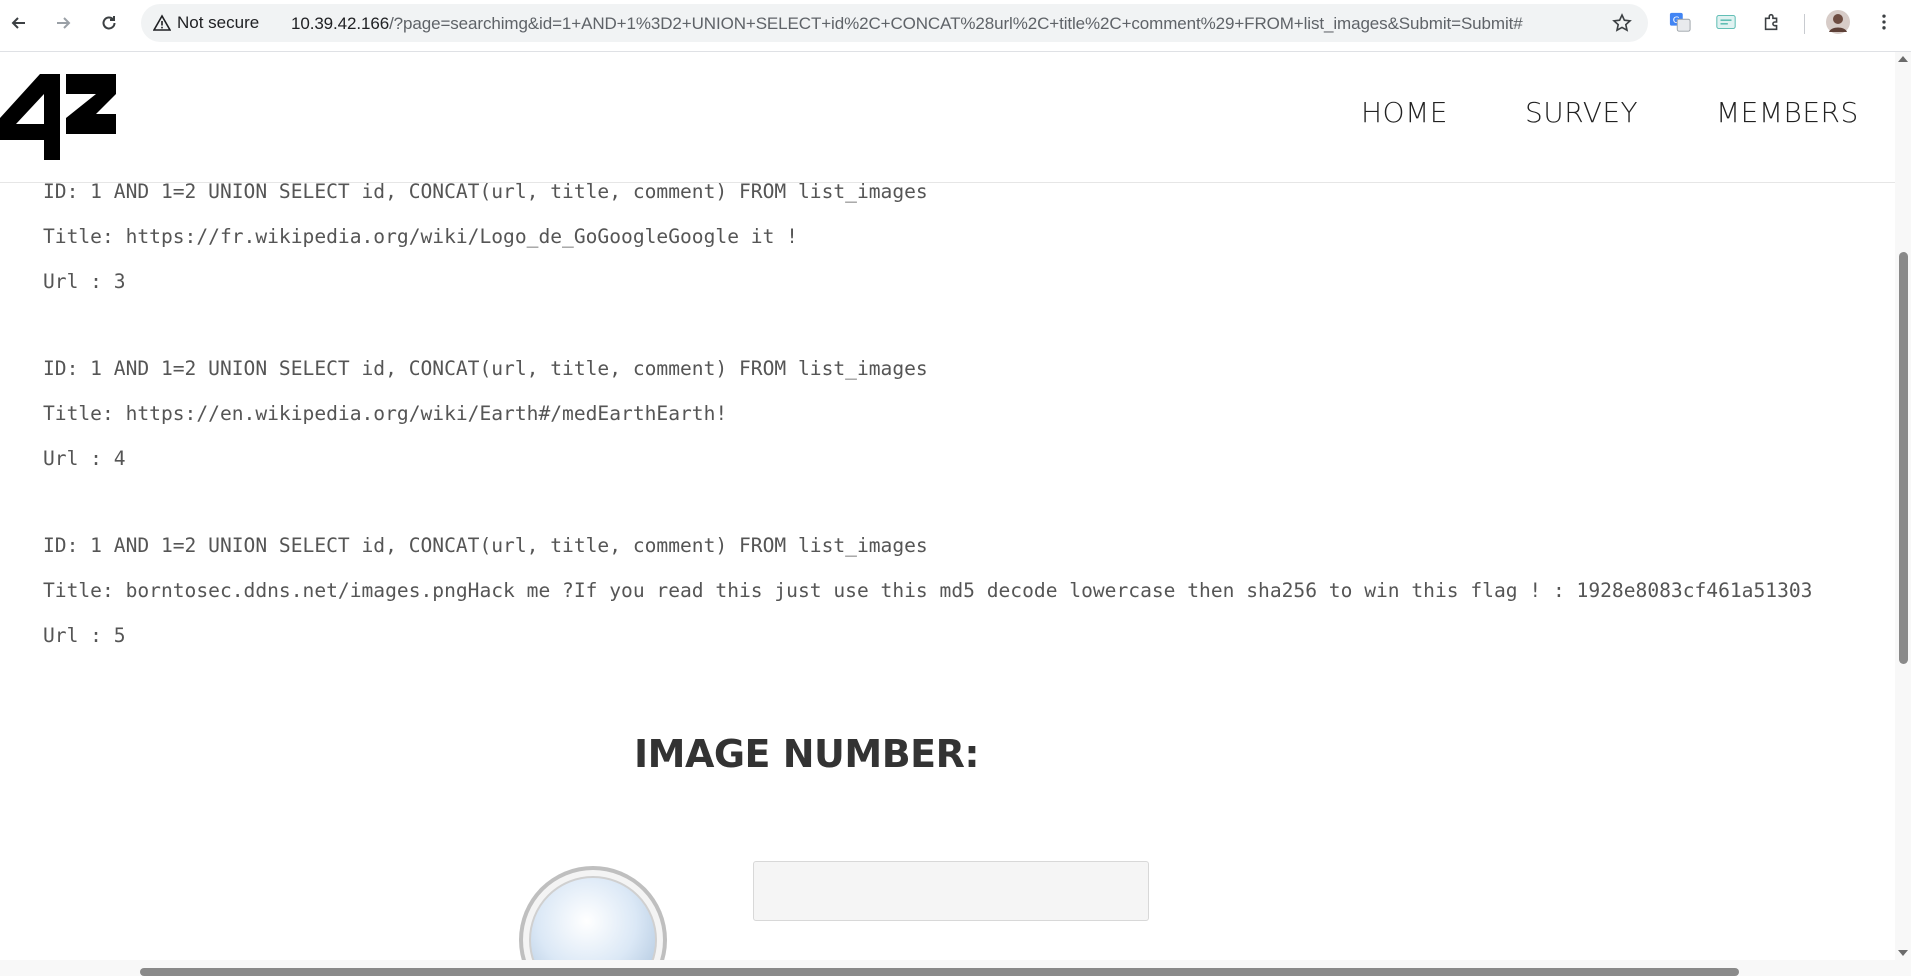 The width and height of the screenshot is (1911, 976). I want to click on nav-survey: SURVEY, so click(1581, 112).